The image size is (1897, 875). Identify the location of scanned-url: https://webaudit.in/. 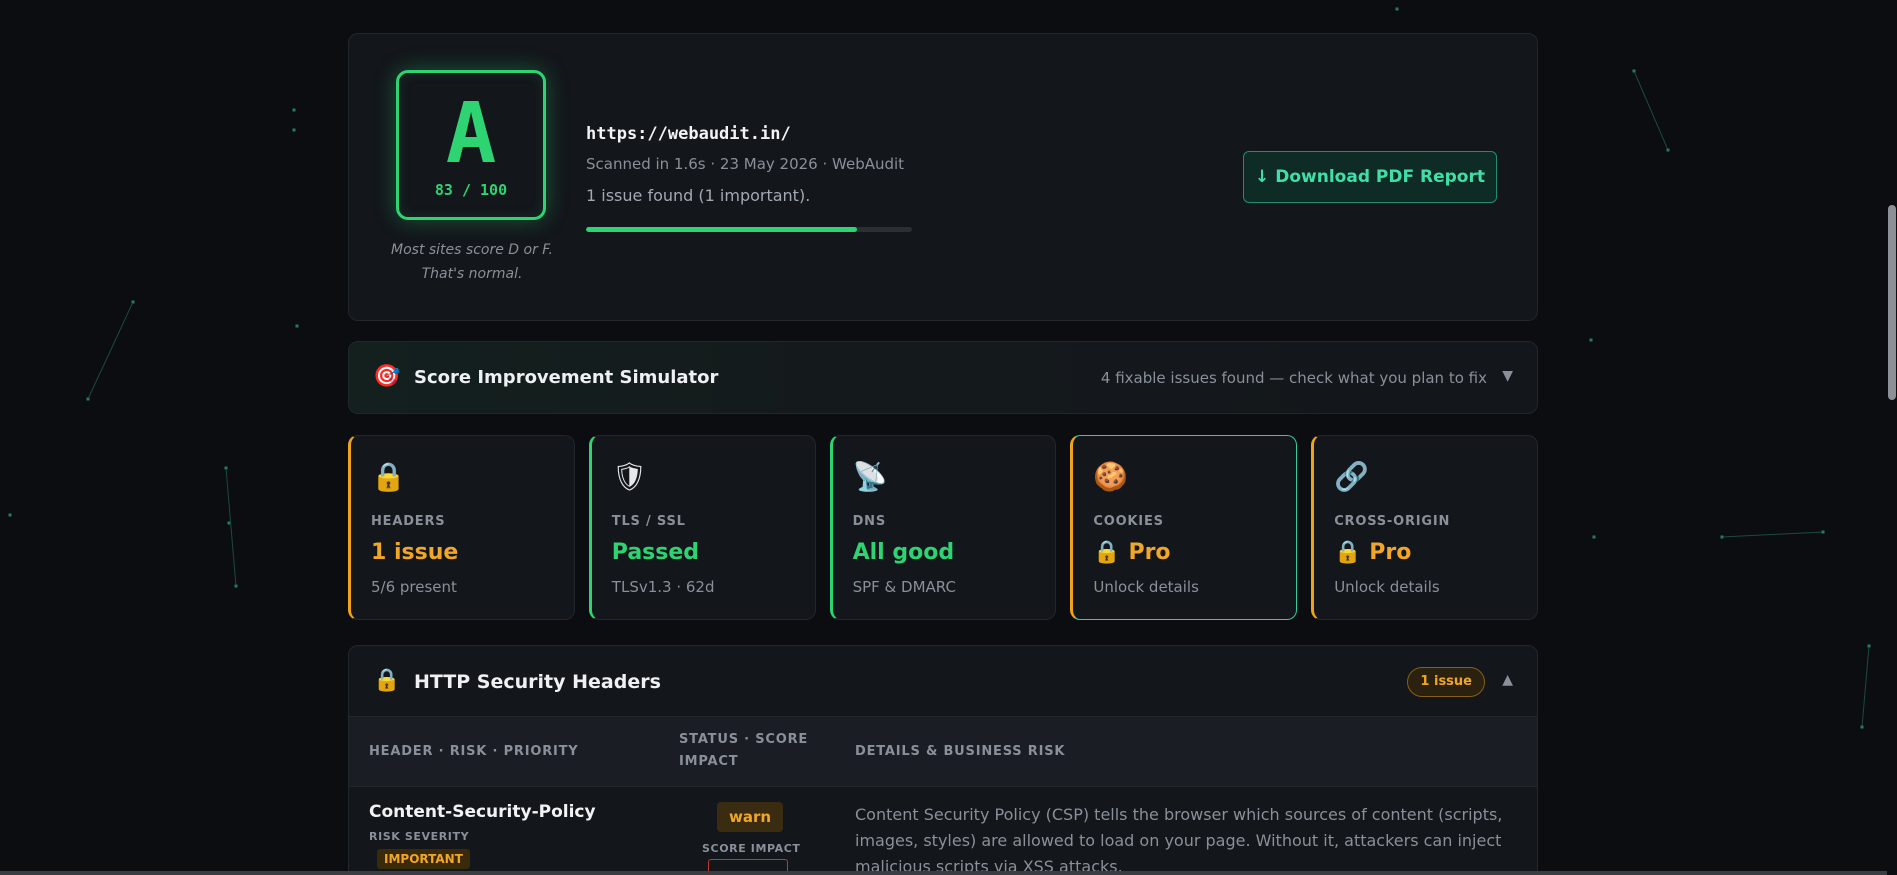
(688, 134).